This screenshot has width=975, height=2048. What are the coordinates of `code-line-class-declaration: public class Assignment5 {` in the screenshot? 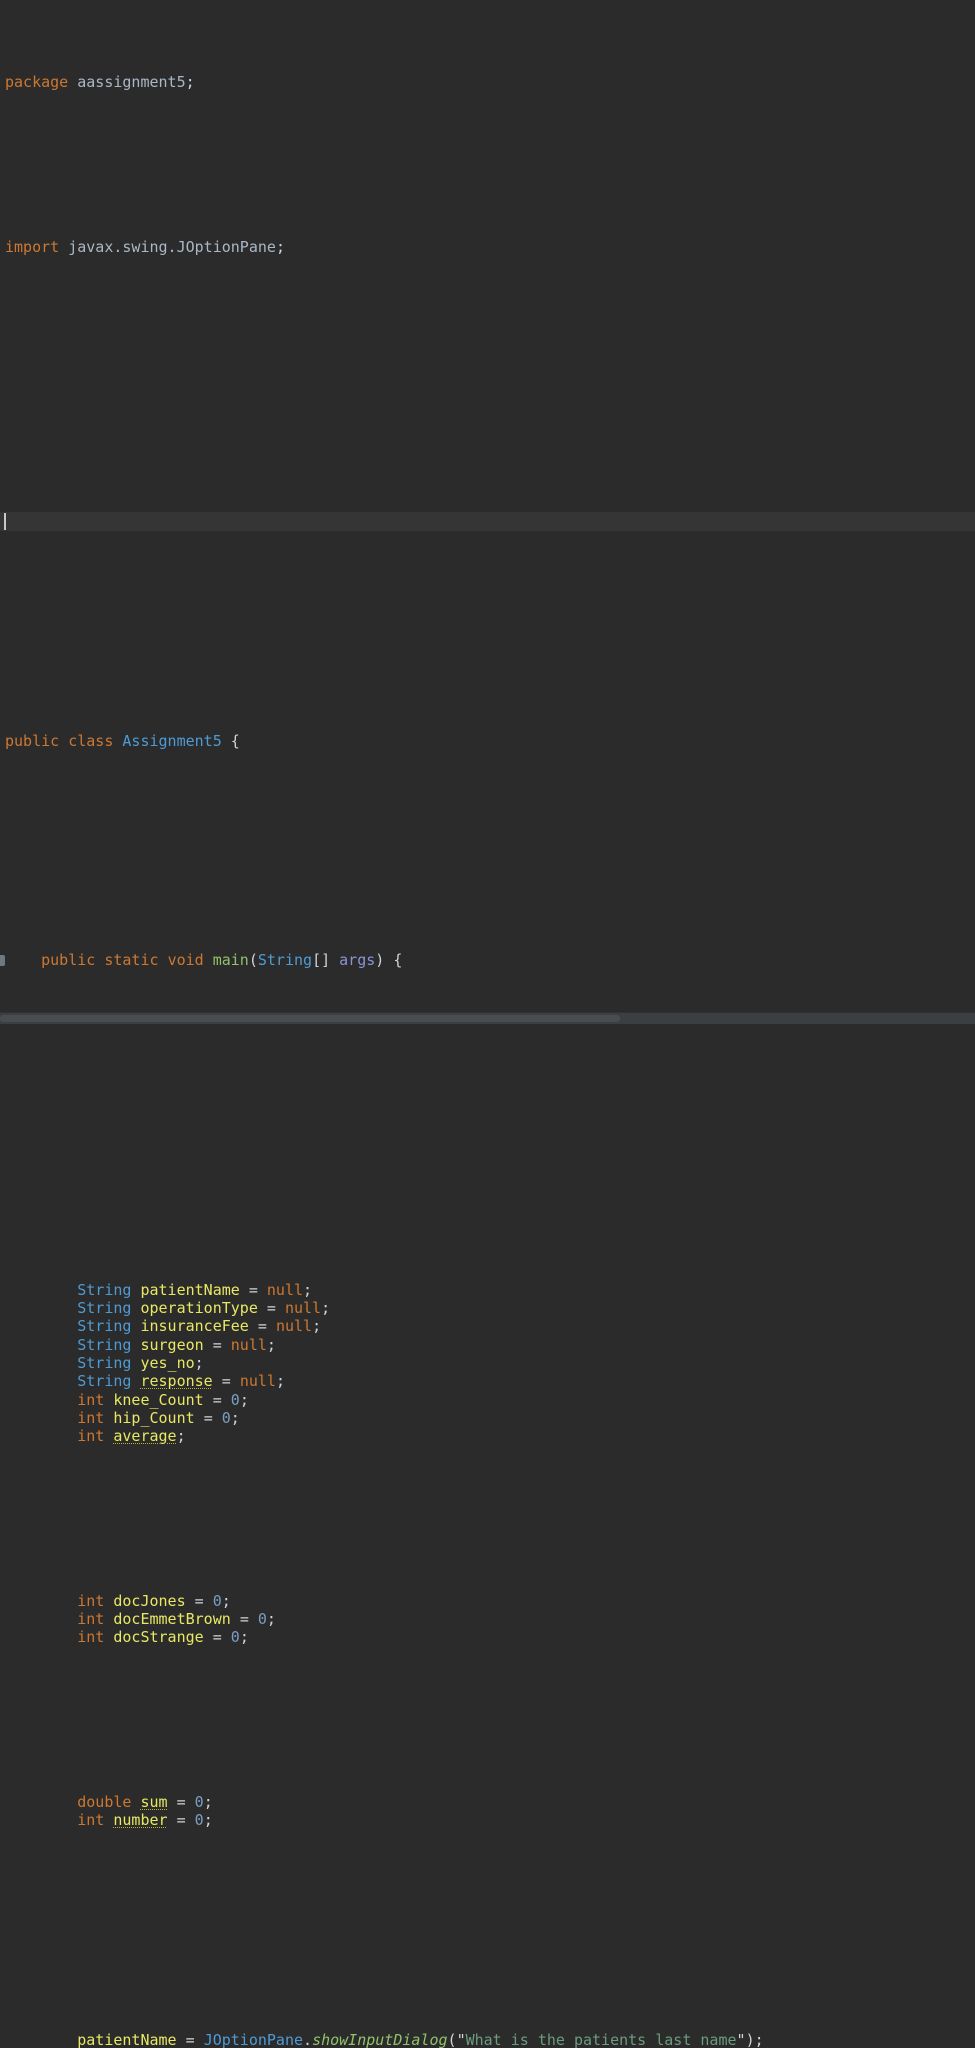 It's located at (487, 741).